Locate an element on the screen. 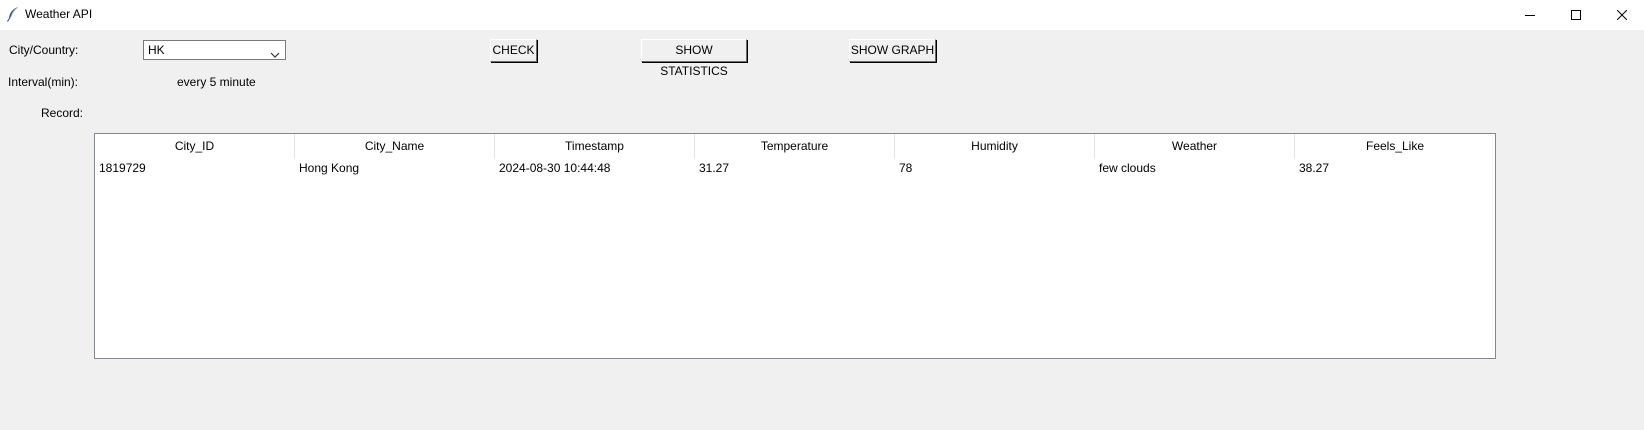 This screenshot has height=430, width=1644. city-country-select: HK is located at coordinates (214, 50).